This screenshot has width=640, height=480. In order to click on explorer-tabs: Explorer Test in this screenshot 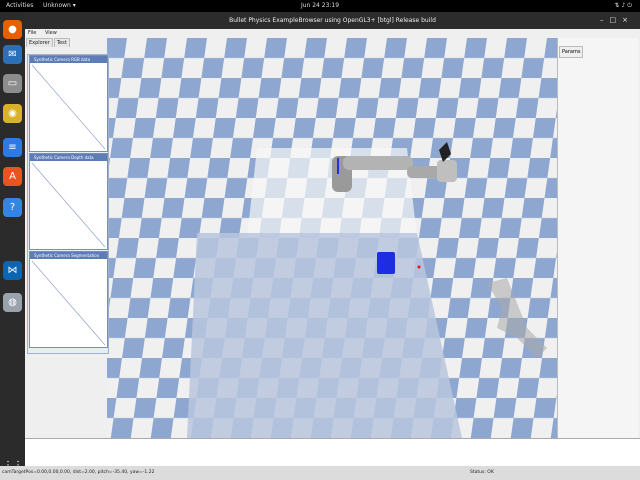, I will do `click(47, 43)`.